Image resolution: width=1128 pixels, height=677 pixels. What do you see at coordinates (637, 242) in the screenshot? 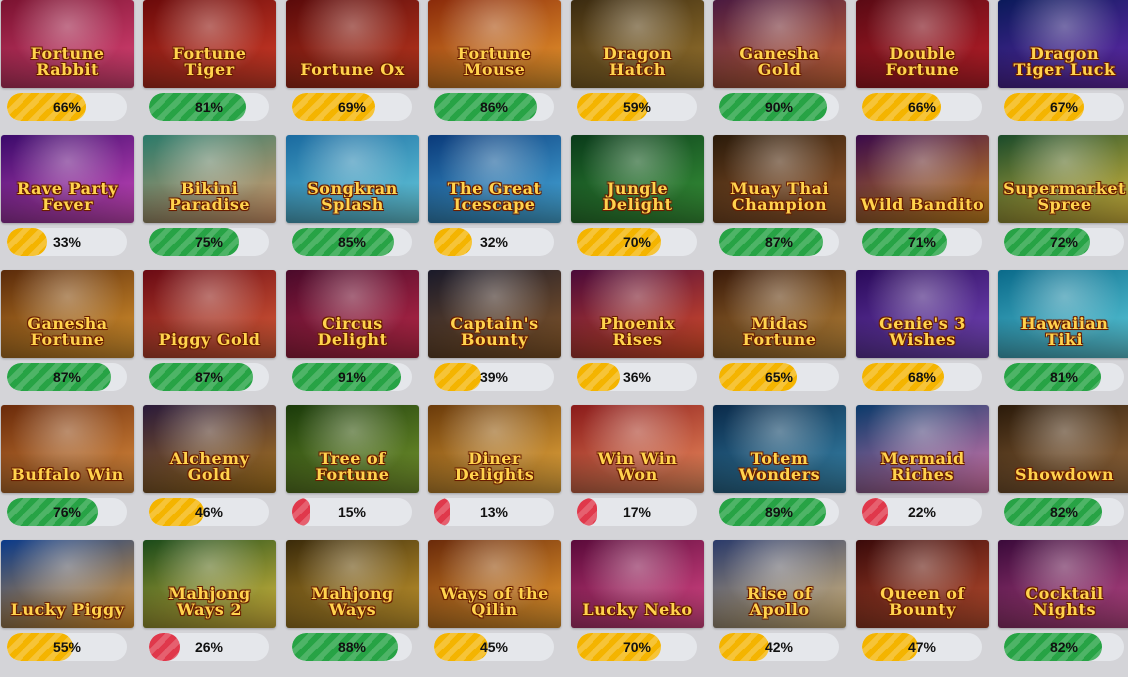
I see `rtp-percentage: 70%` at bounding box center [637, 242].